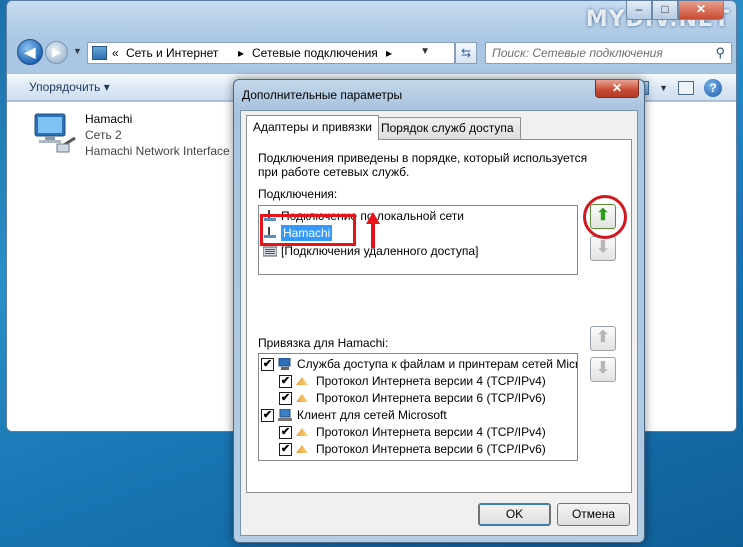 This screenshot has height=547, width=743. Describe the element at coordinates (713, 88) in the screenshot. I see `help-icon: ?` at that location.